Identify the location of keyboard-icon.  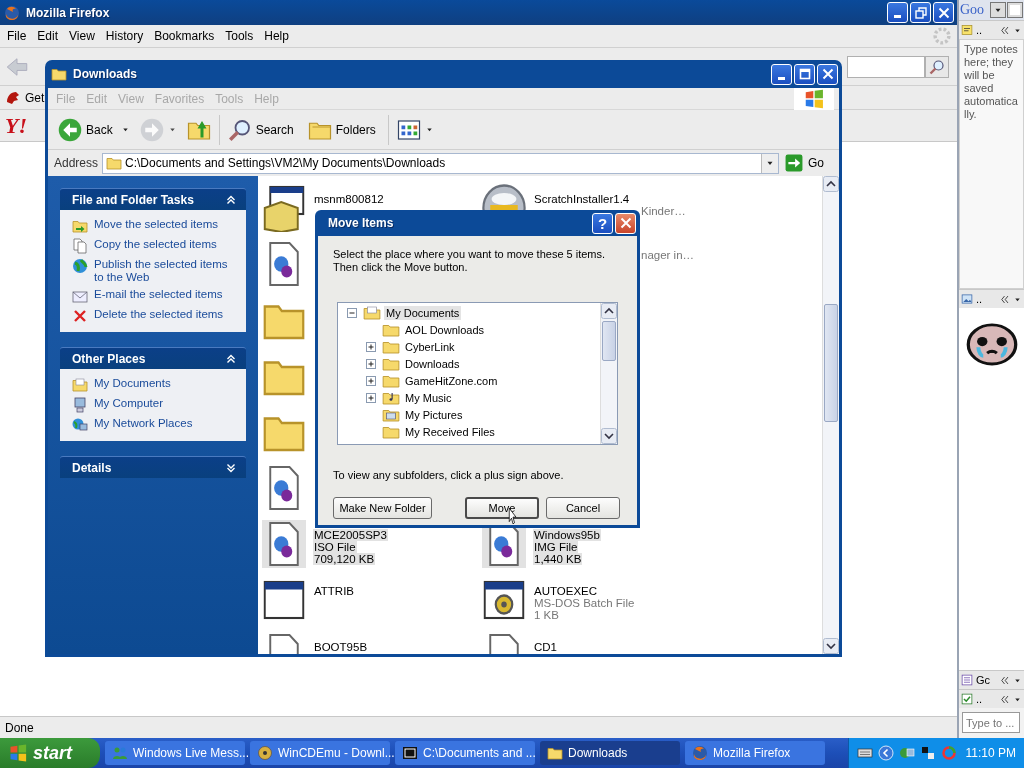
(864, 753).